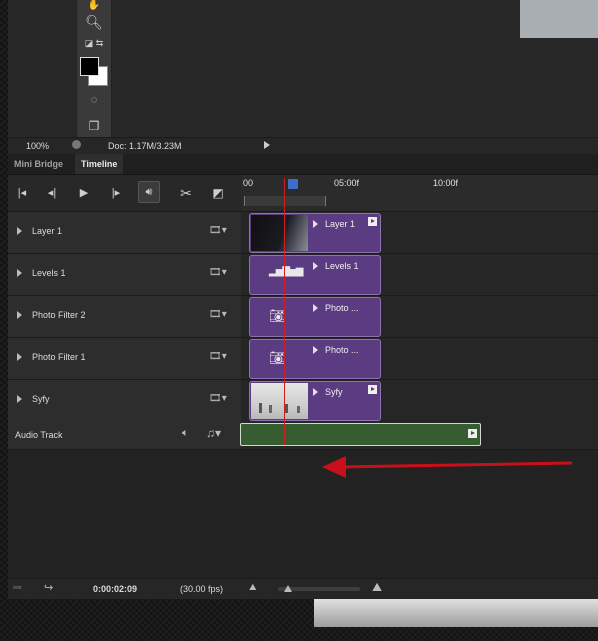 The image size is (598, 641). What do you see at coordinates (446, 183) in the screenshot?
I see `ruler-label: 10:00f` at bounding box center [446, 183].